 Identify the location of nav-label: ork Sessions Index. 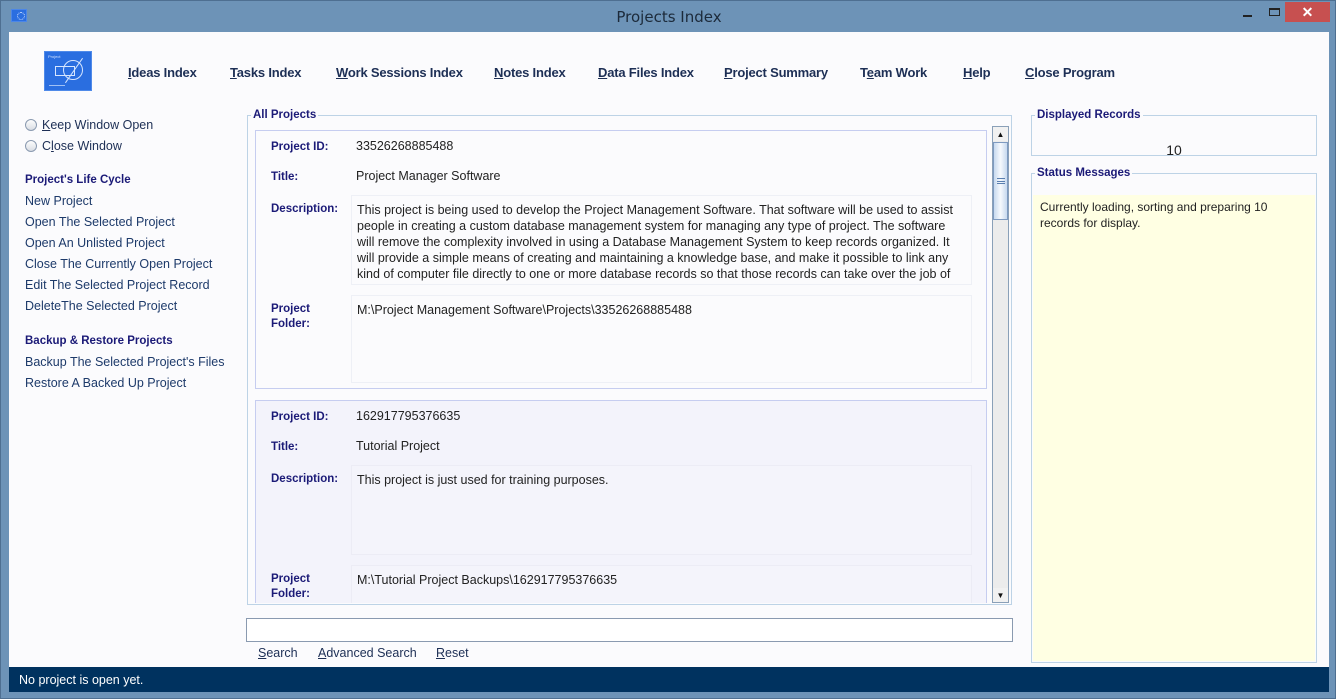
(405, 72).